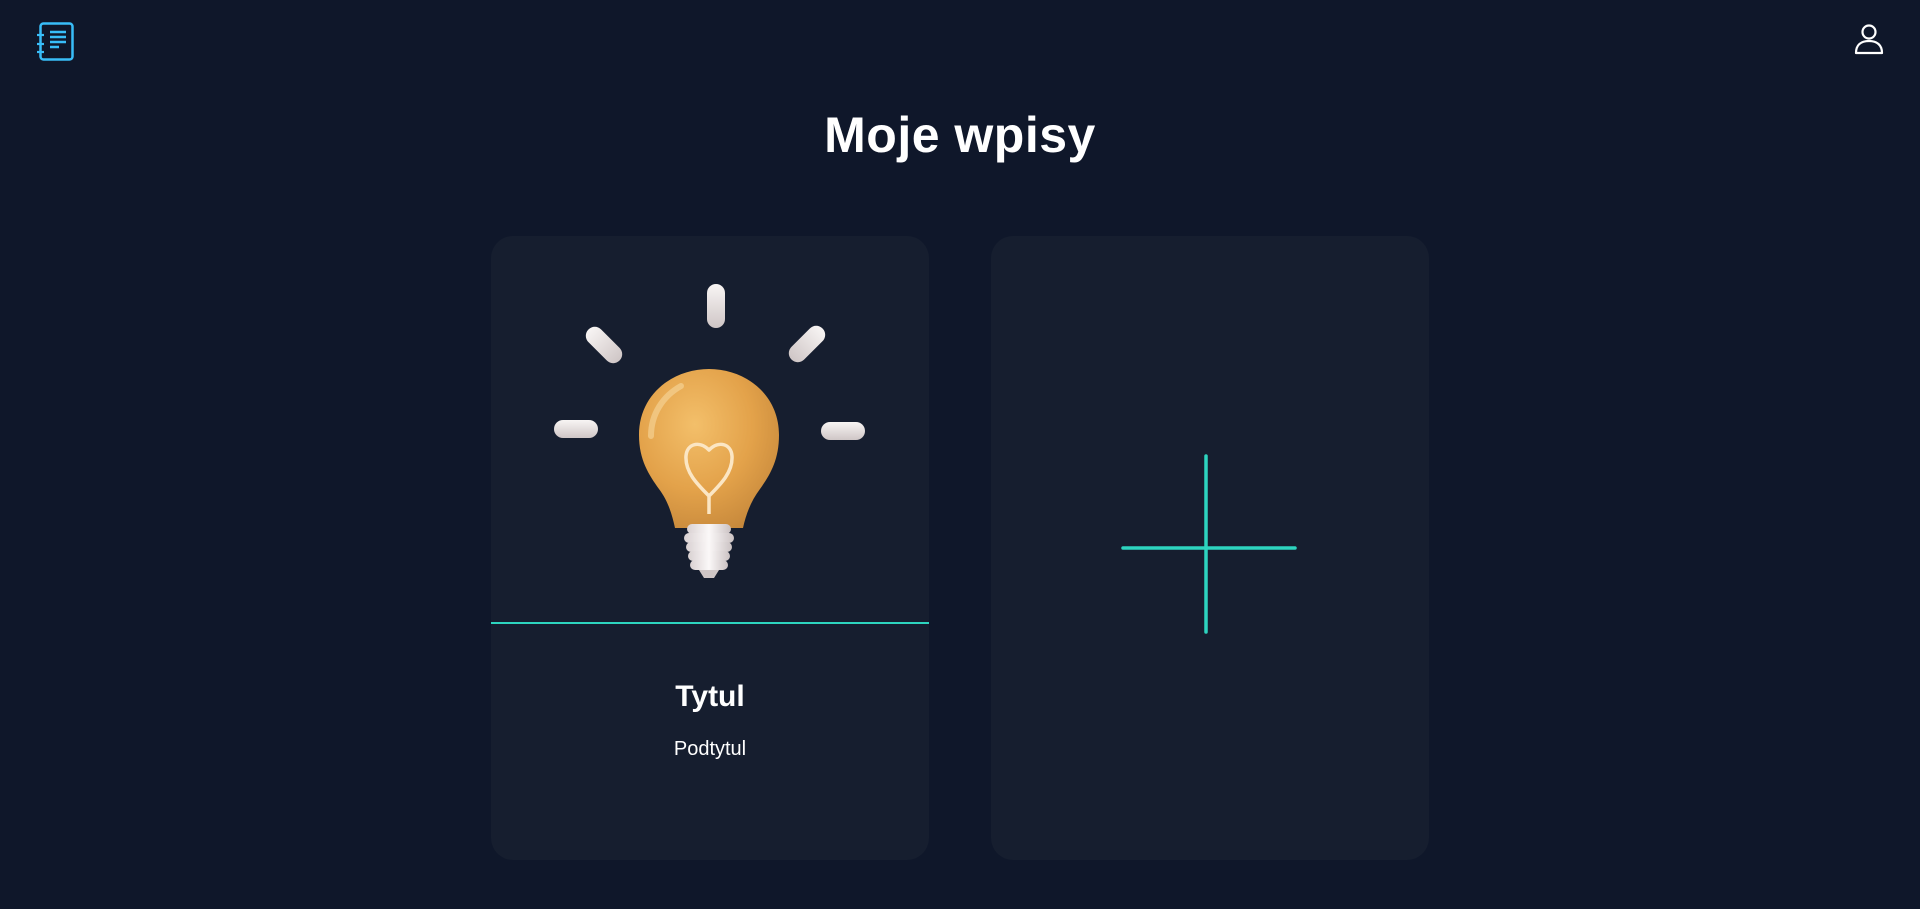 The height and width of the screenshot is (909, 1920). Describe the element at coordinates (960, 40) in the screenshot. I see `top-bar` at that location.